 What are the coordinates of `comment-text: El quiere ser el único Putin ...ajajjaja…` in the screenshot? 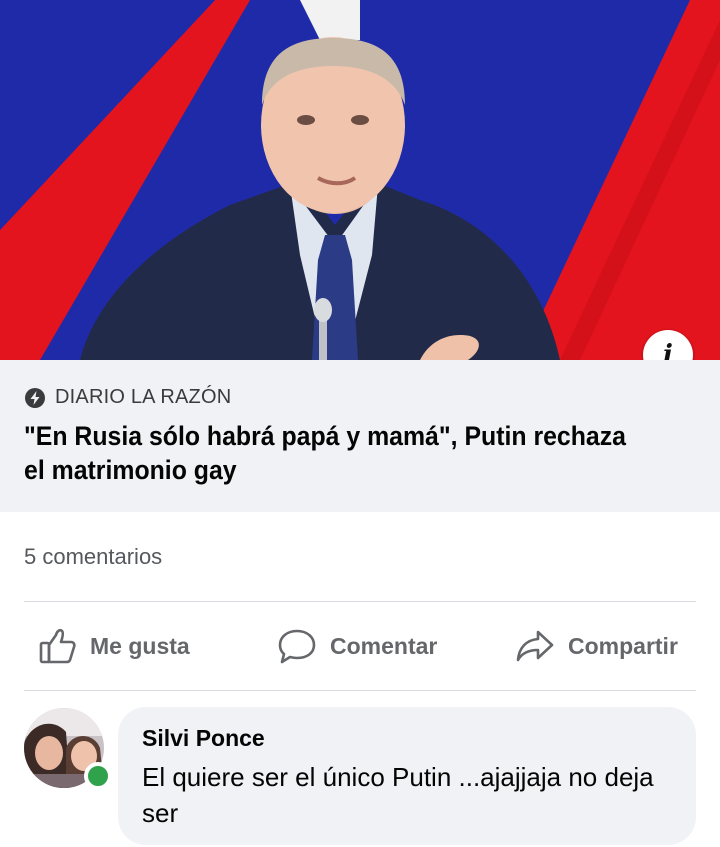 It's located at (398, 795).